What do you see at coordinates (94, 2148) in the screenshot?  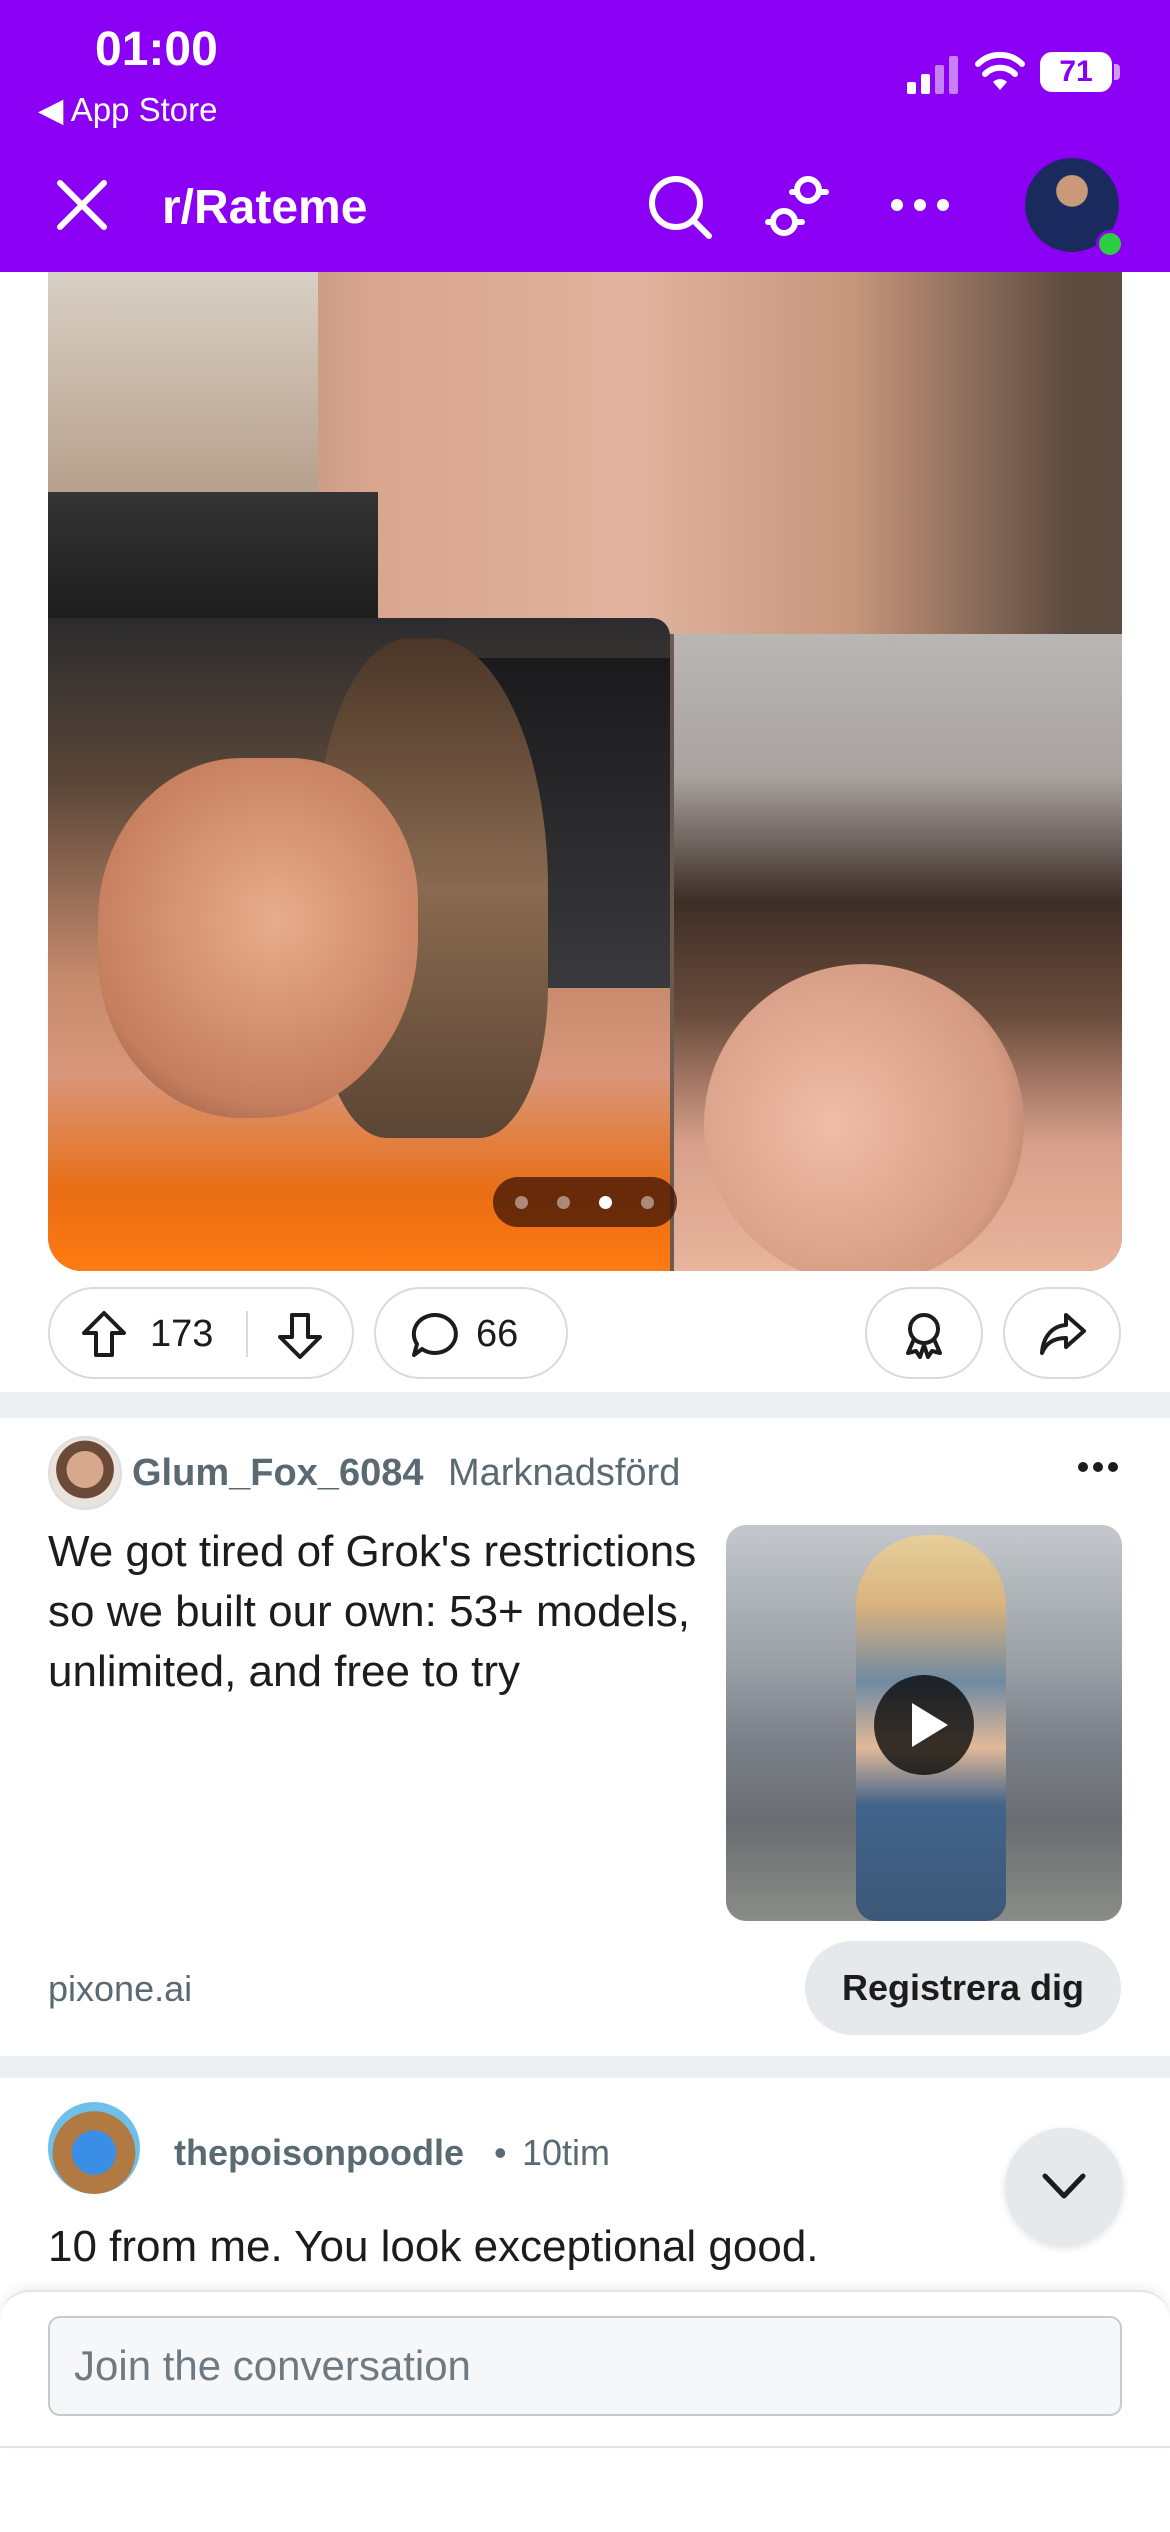 I see `commenter-avatar` at bounding box center [94, 2148].